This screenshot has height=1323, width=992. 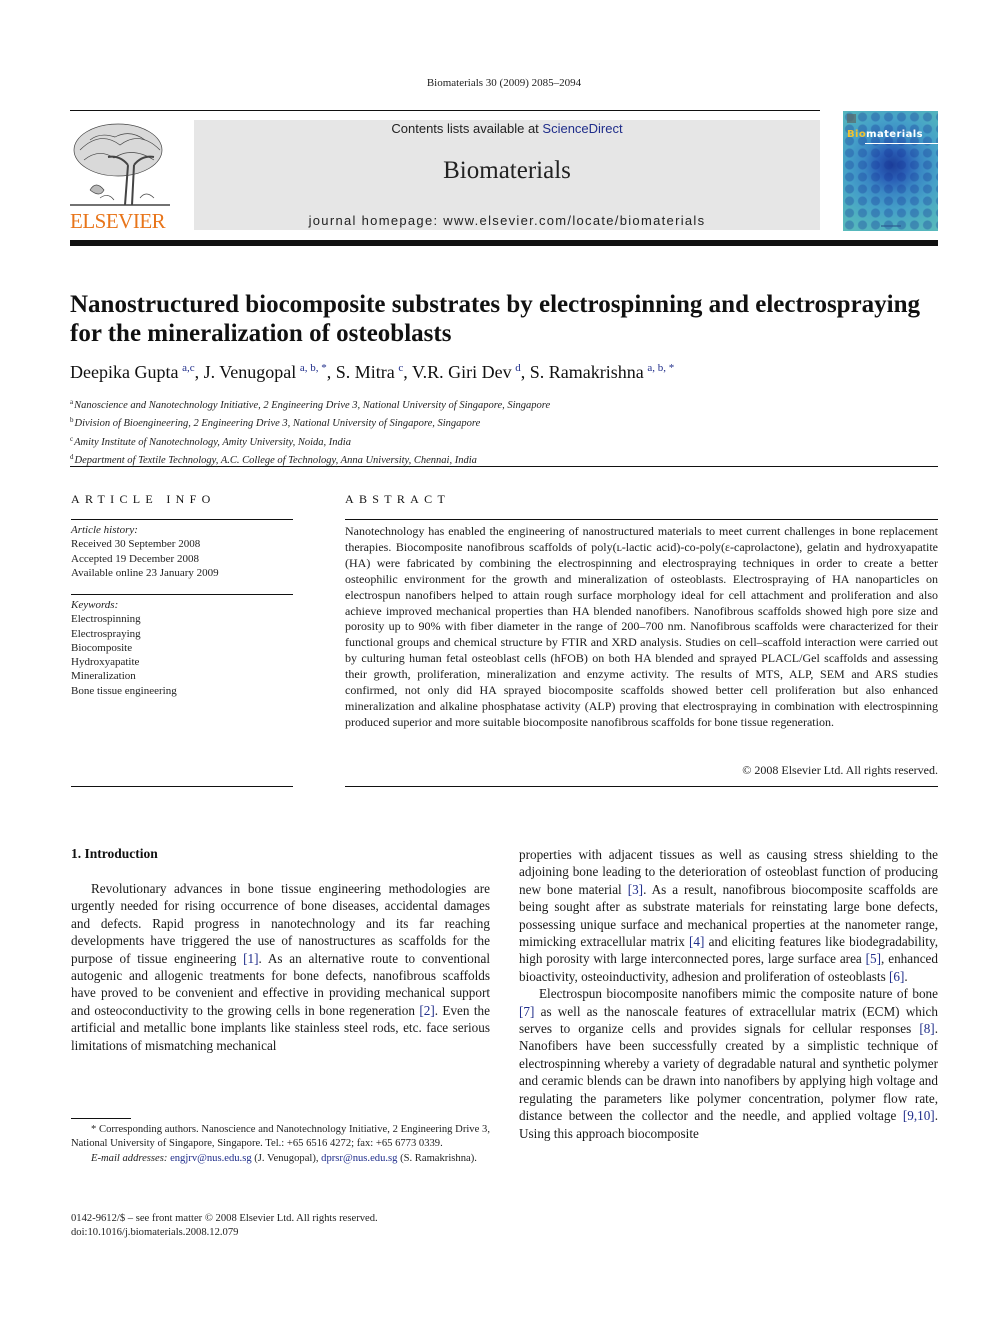 I want to click on affiliation-marker: c, so click(x=400, y=368).